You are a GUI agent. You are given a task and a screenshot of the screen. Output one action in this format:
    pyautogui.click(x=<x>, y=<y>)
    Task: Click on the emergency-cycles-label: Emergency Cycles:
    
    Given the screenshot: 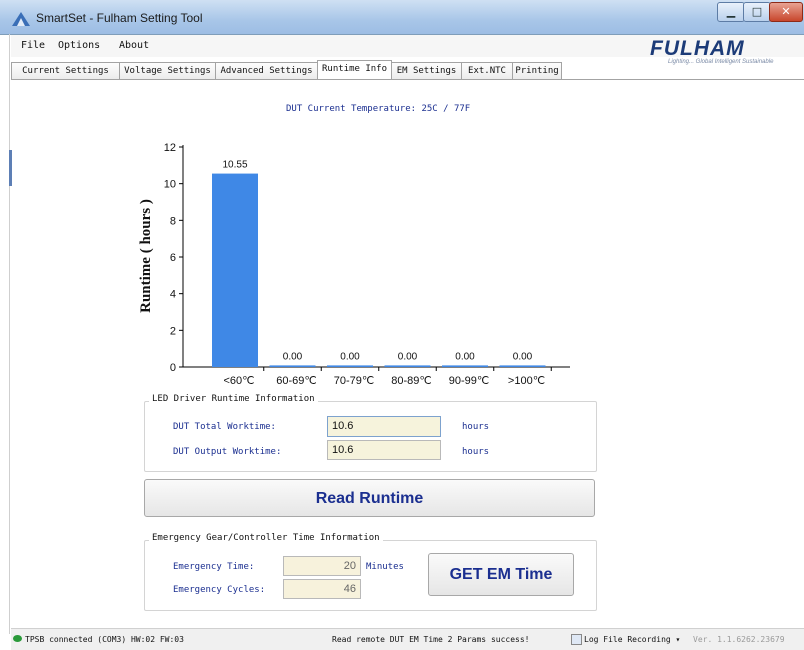 What is the action you would take?
    pyautogui.click(x=219, y=590)
    